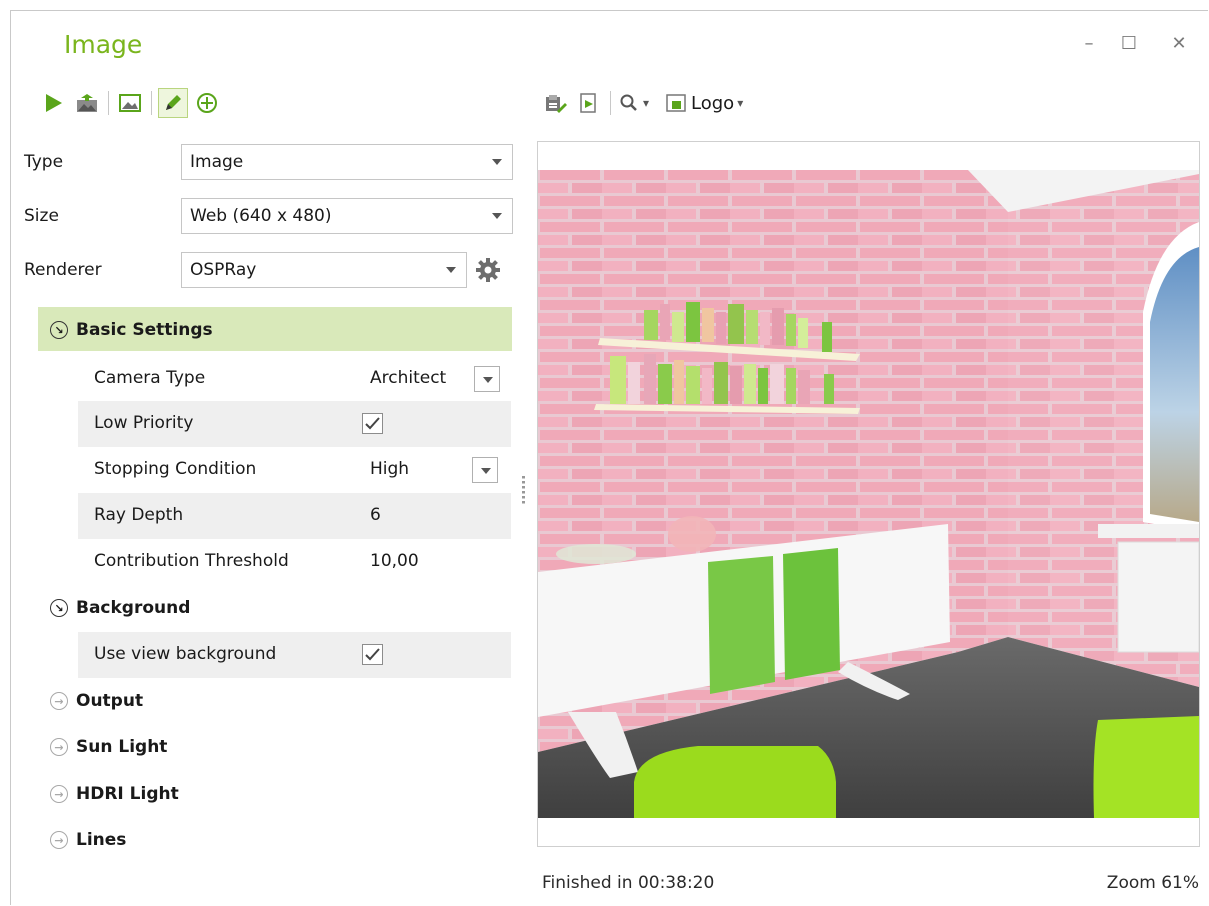 The height and width of the screenshot is (906, 1209). I want to click on section-sun-light: → Sun Light, so click(108, 747).